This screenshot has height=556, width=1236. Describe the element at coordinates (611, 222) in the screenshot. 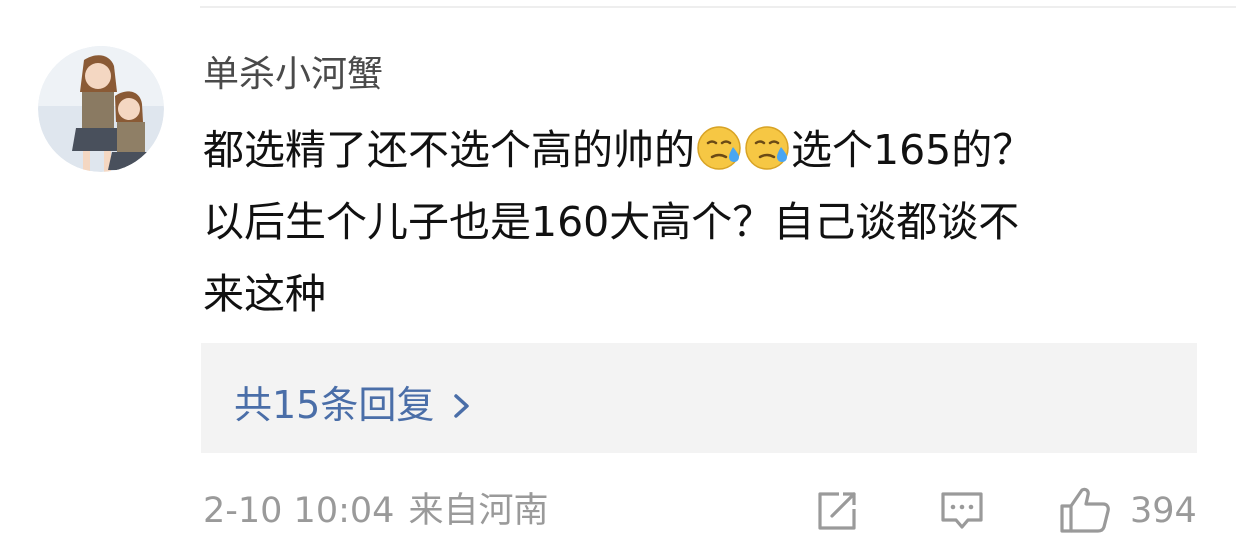

I see `comment-line: 以后生个儿子也是160大高个？自己谈都谈不` at that location.